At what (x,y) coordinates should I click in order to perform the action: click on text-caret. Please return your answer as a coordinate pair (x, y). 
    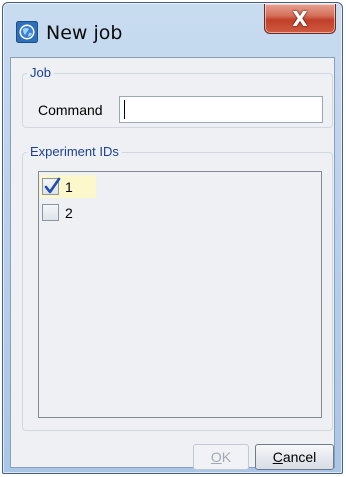
    Looking at the image, I should click on (124, 109).